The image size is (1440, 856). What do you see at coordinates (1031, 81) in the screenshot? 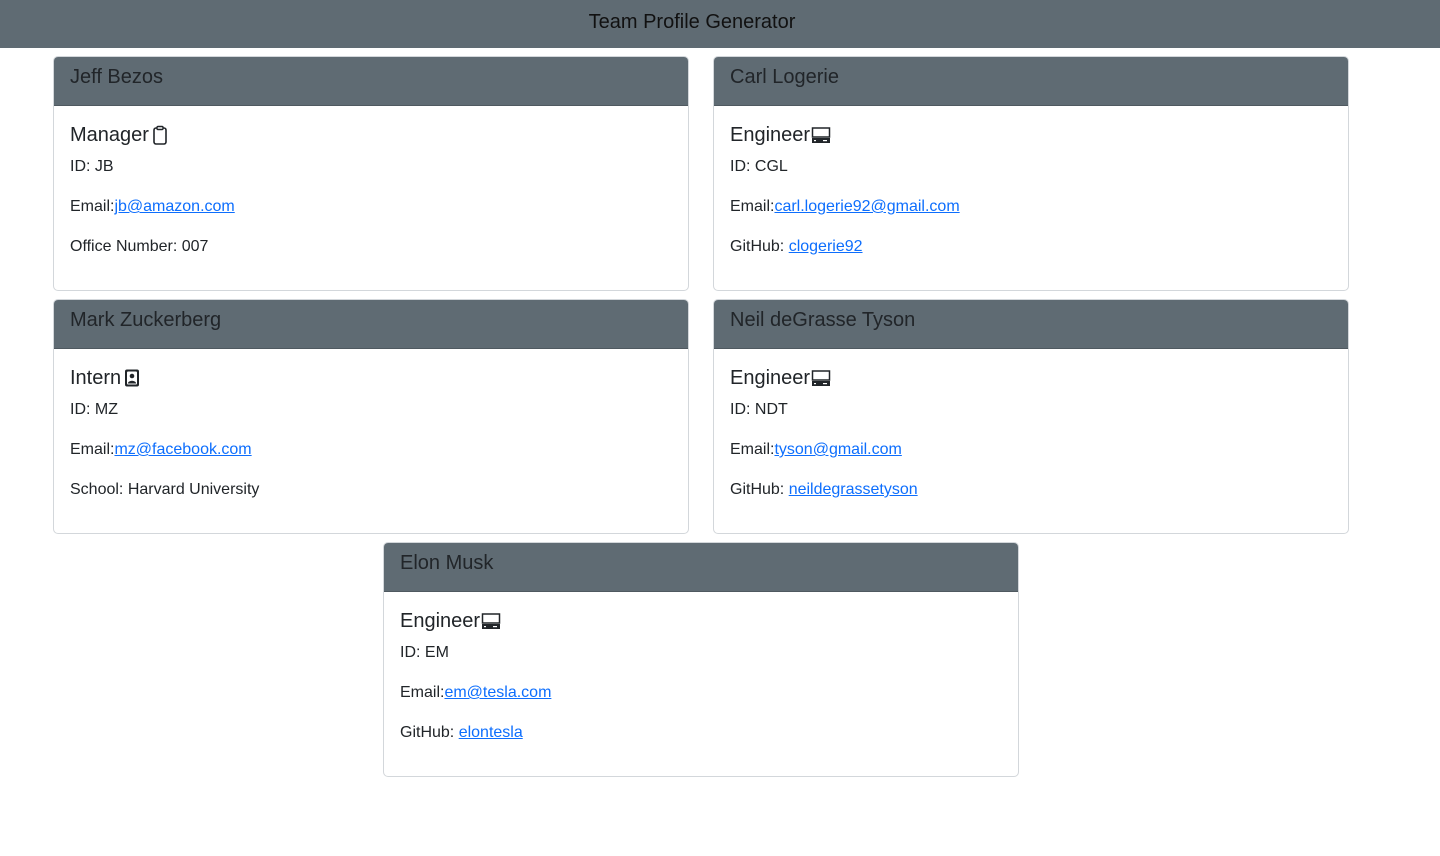
I see `card-header: Carl Logerie` at bounding box center [1031, 81].